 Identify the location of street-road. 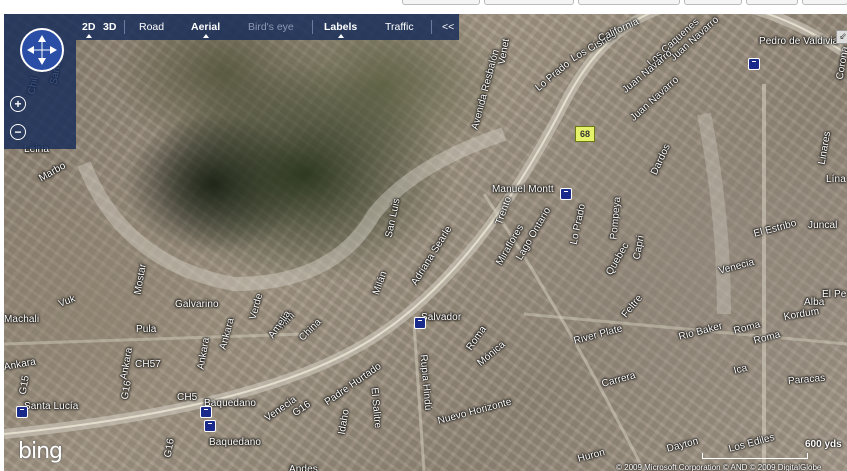
(154, 339).